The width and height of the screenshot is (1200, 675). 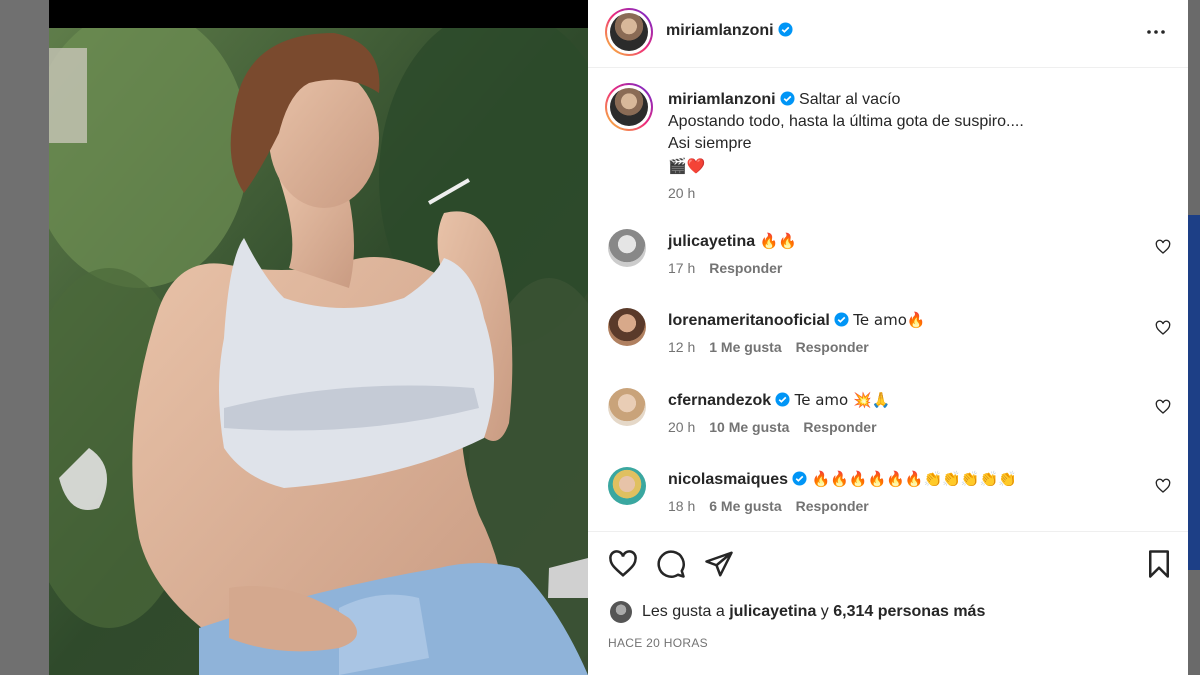 I want to click on caption-line-1: Saltar al vacío, so click(x=850, y=99).